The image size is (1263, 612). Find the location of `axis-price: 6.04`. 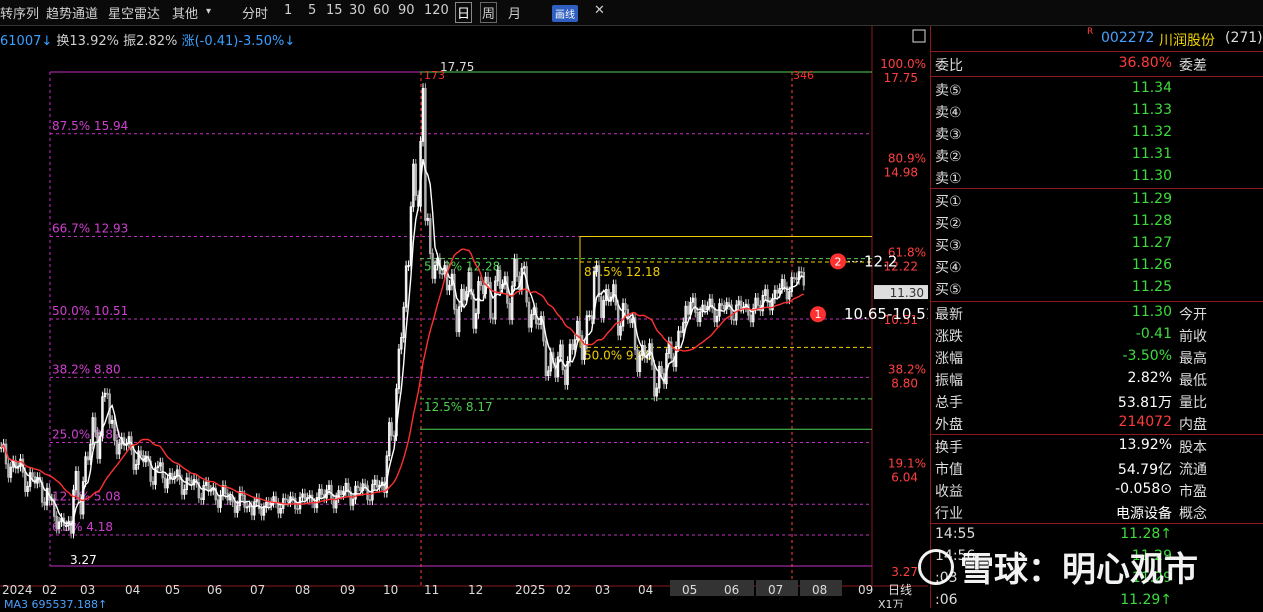

axis-price: 6.04 is located at coordinates (904, 477).